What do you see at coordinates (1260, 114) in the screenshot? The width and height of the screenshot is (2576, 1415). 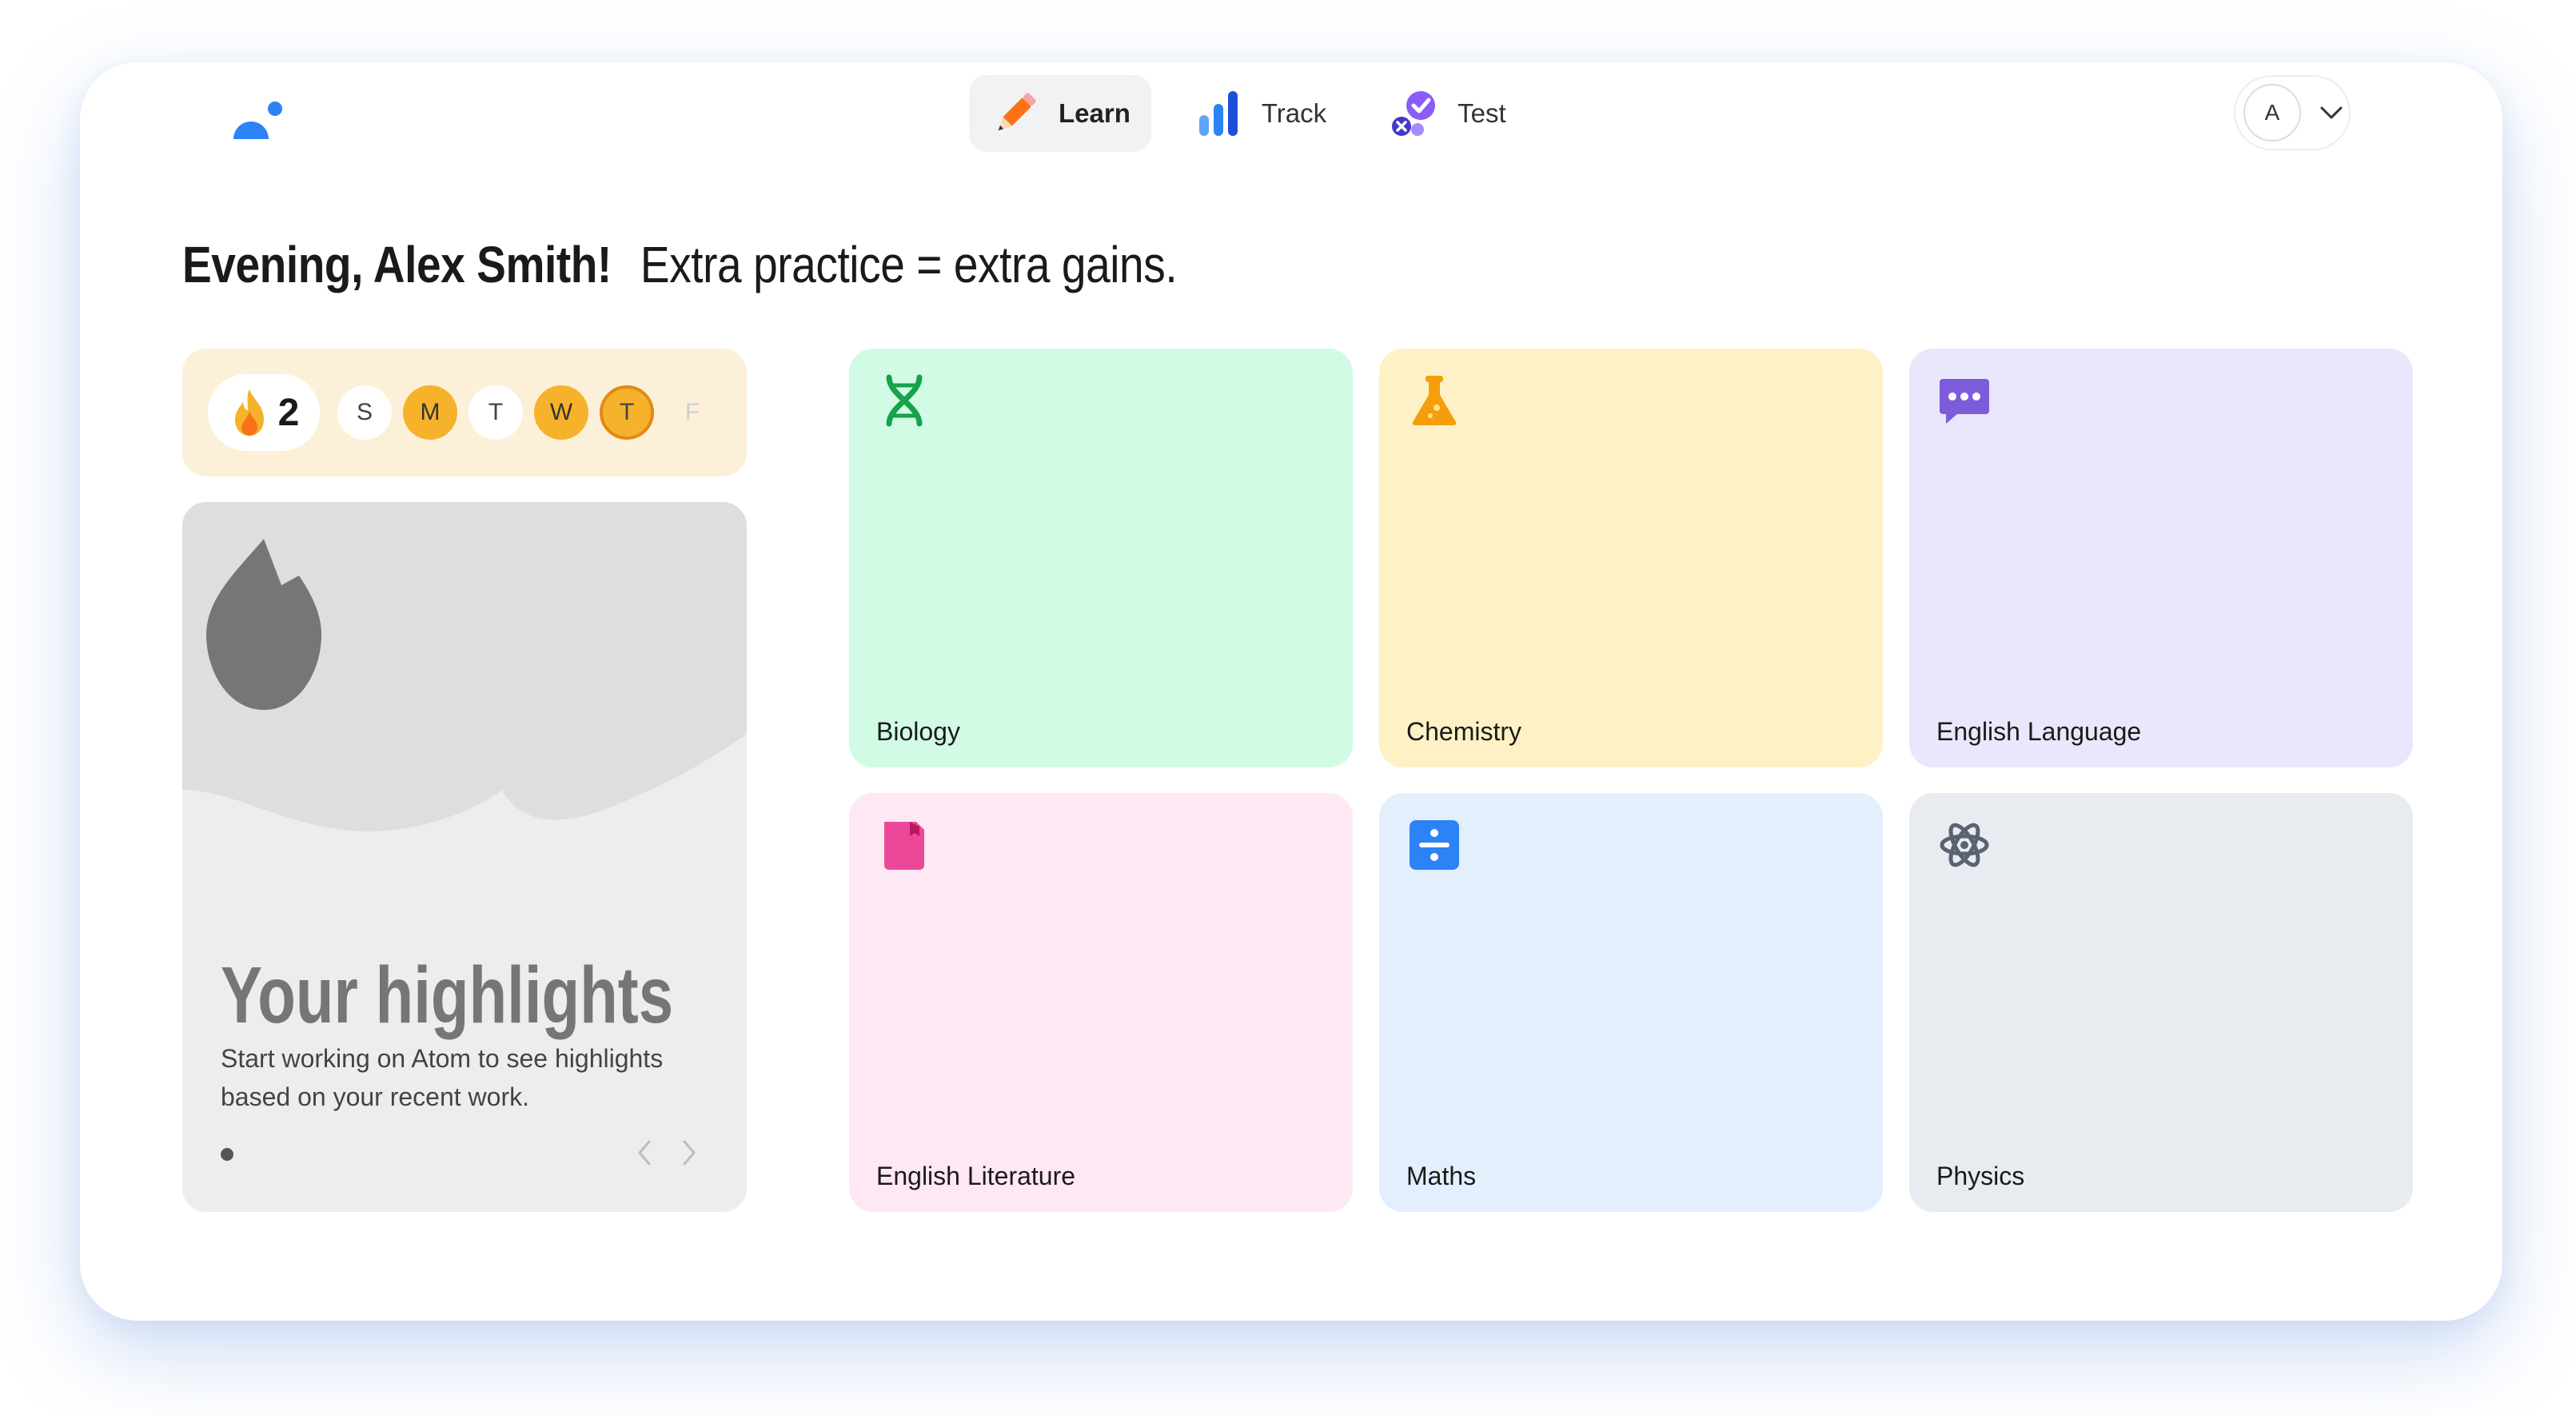 I see `tab-track: Track` at bounding box center [1260, 114].